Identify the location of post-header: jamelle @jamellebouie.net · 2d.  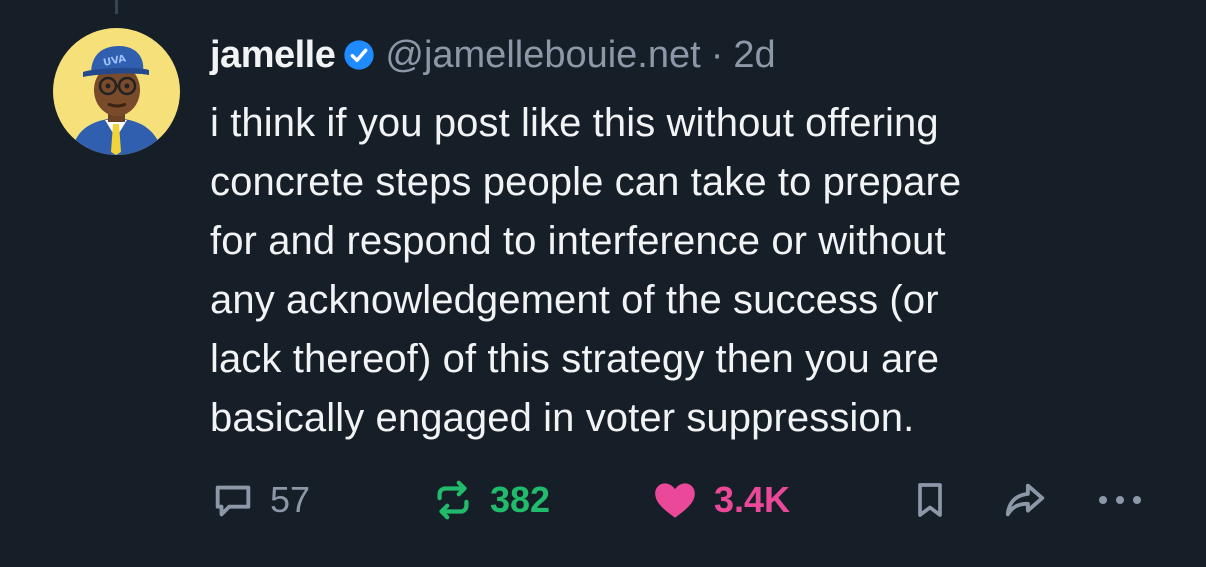
(690, 55).